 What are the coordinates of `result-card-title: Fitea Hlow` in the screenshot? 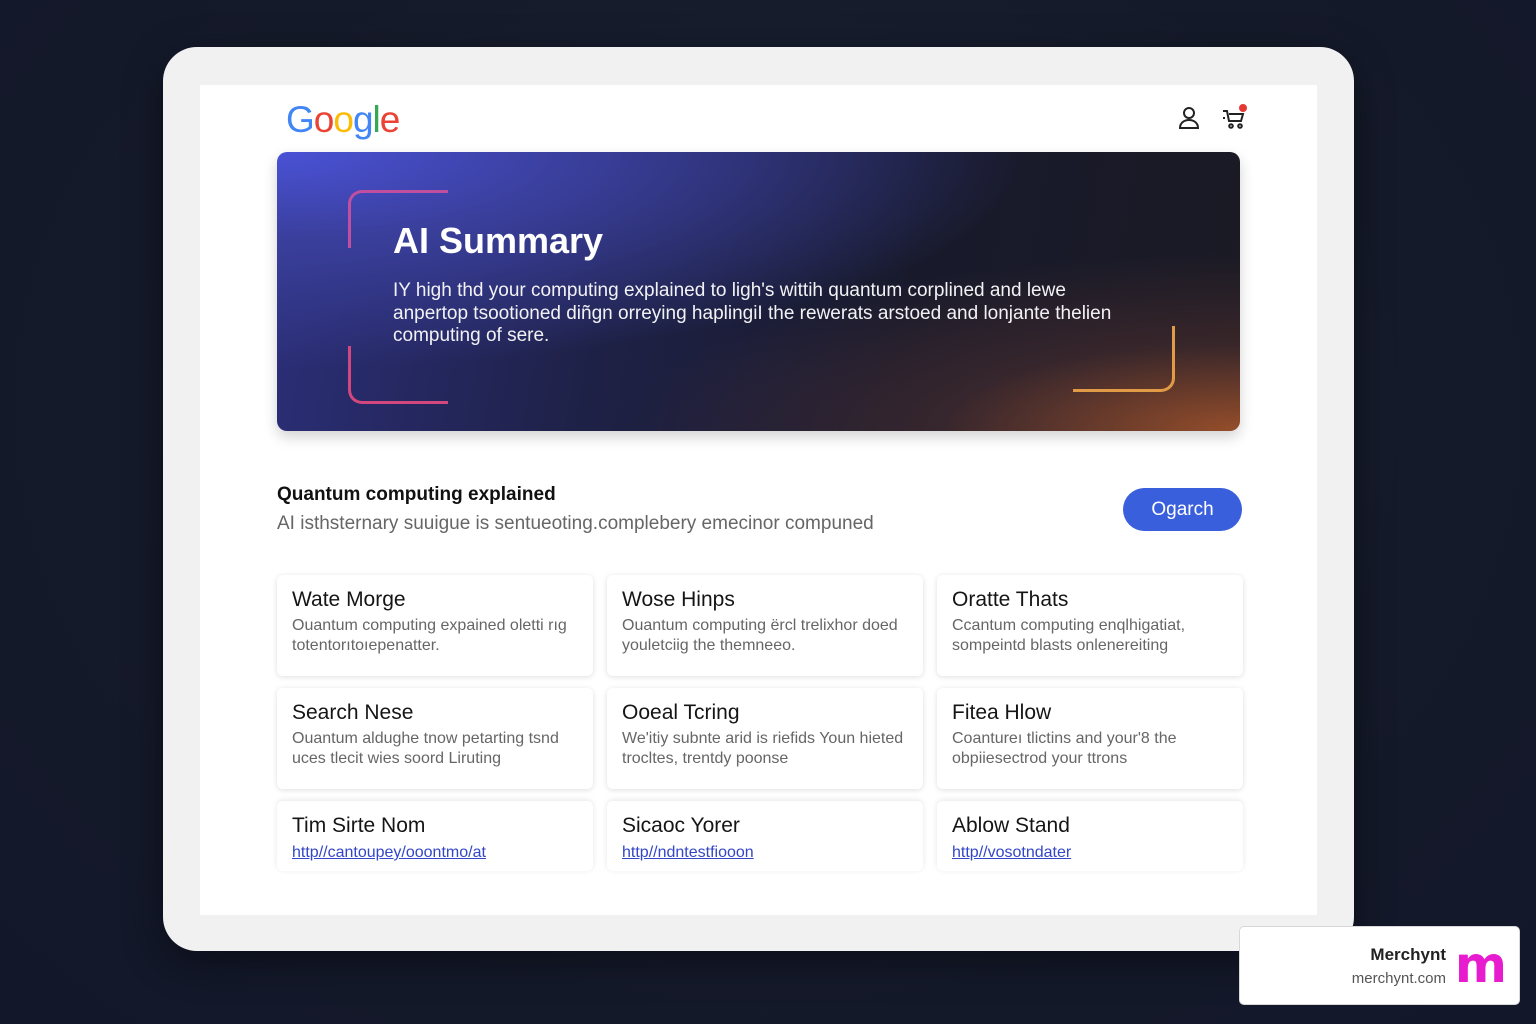 It's located at (1002, 712).